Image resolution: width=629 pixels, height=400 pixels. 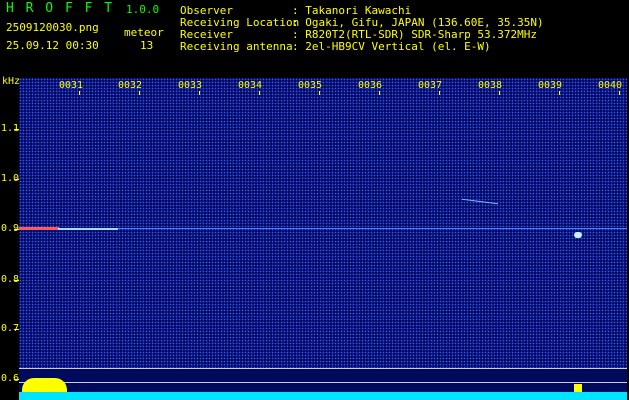 What do you see at coordinates (250, 85) in the screenshot?
I see `x-label-0034: 0034` at bounding box center [250, 85].